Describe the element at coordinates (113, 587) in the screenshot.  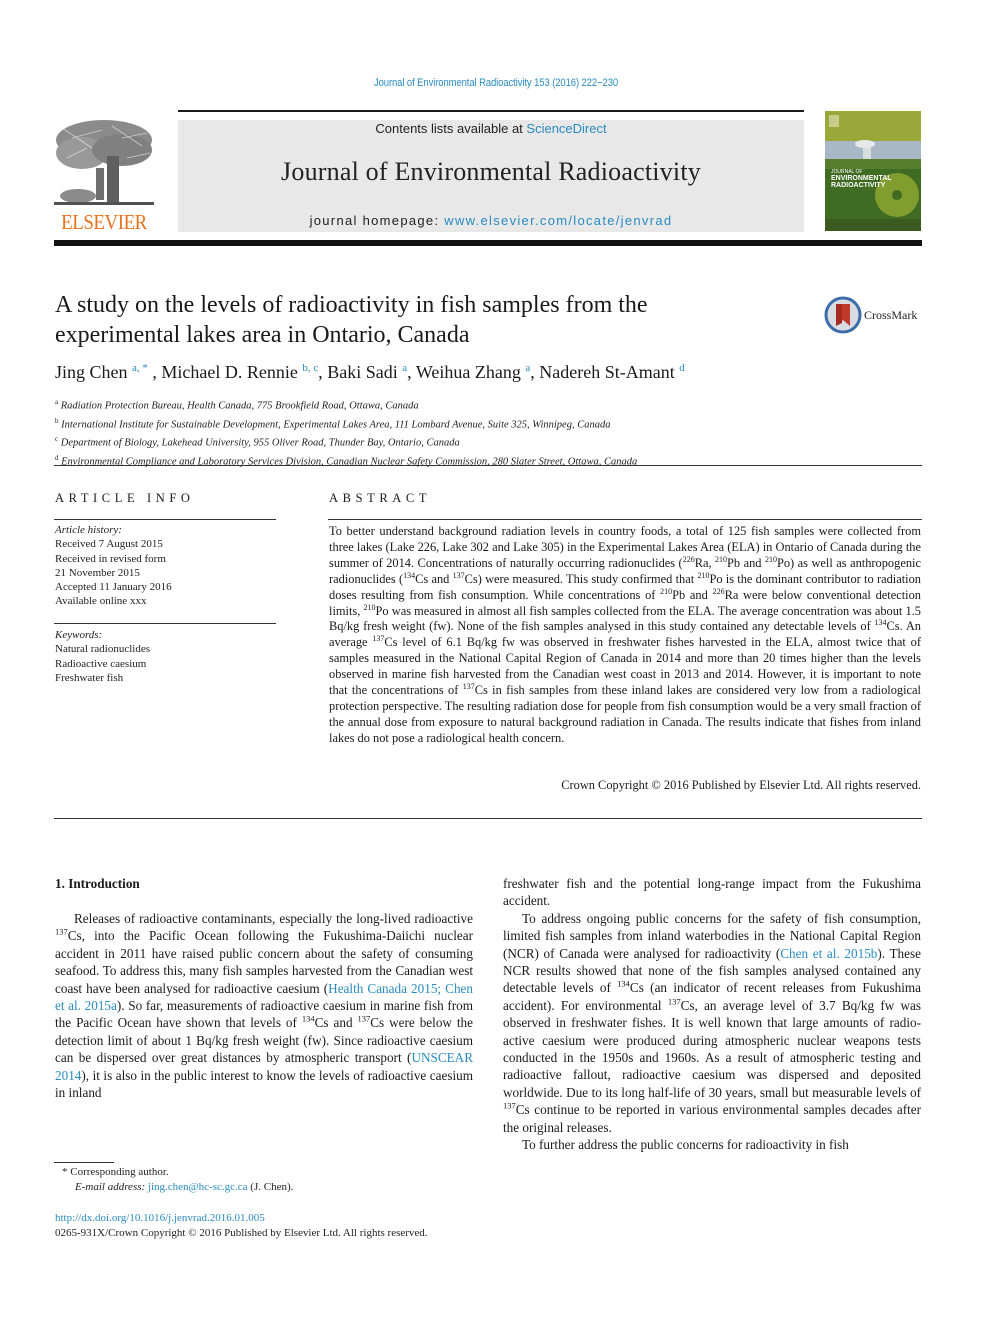
I see `history-item: Accepted 11 January 2016` at that location.